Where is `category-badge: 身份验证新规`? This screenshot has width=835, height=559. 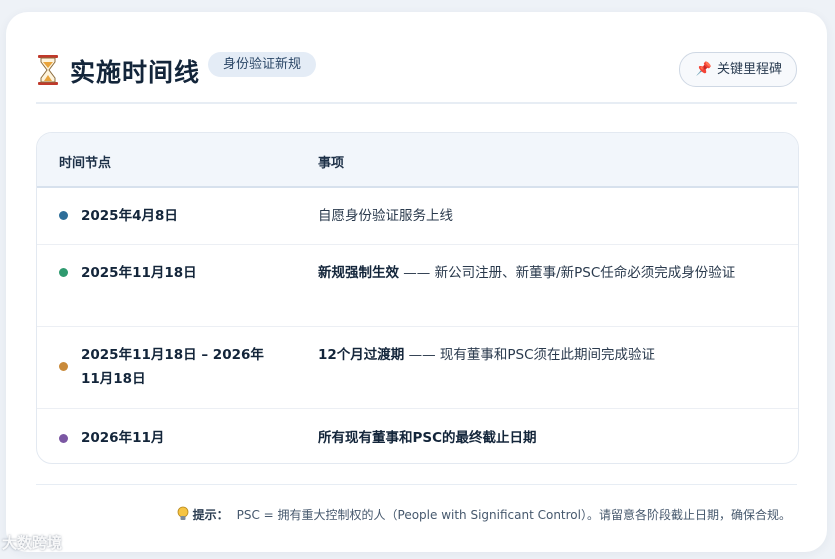
category-badge: 身份验证新规 is located at coordinates (262, 64).